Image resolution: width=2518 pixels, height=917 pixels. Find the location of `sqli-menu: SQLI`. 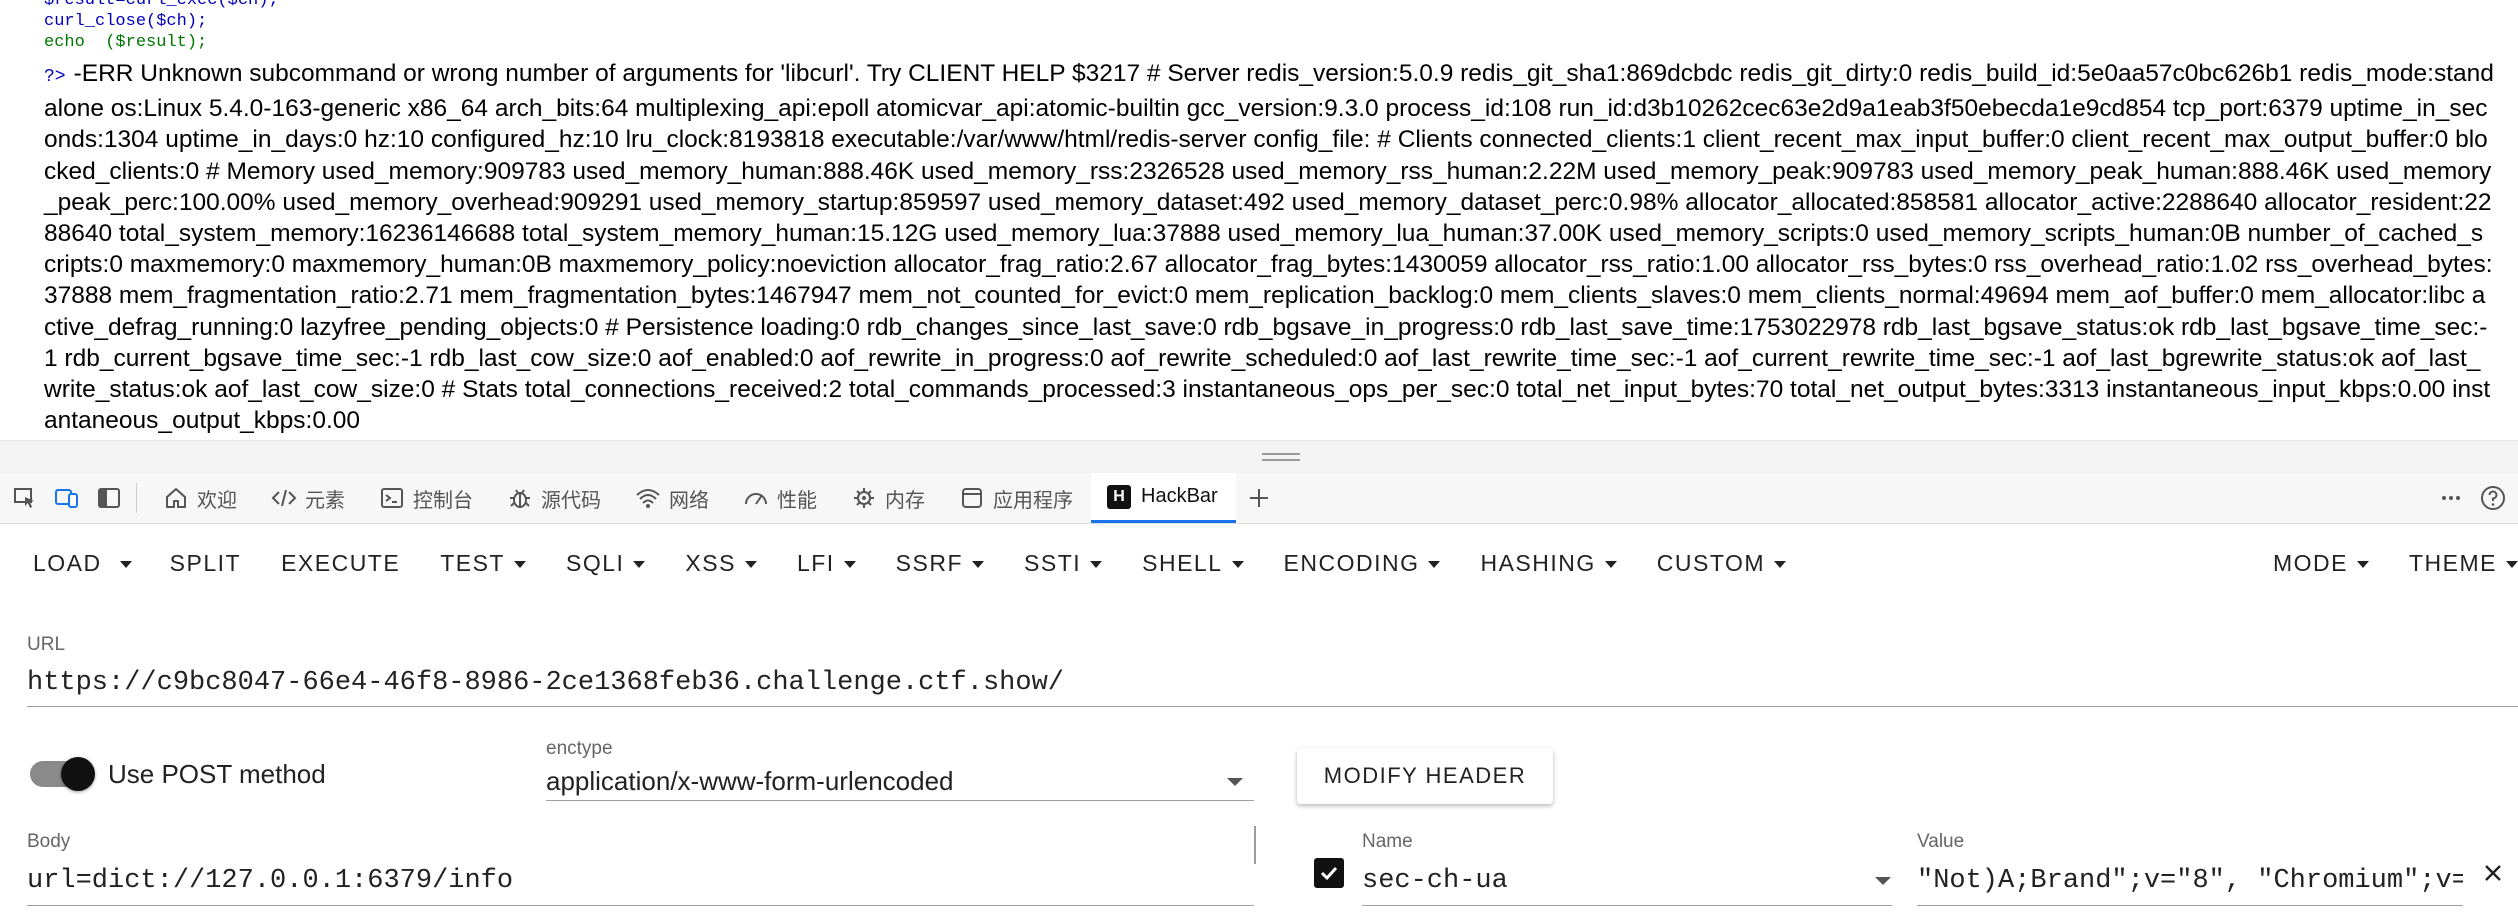

sqli-menu: SQLI is located at coordinates (605, 563).